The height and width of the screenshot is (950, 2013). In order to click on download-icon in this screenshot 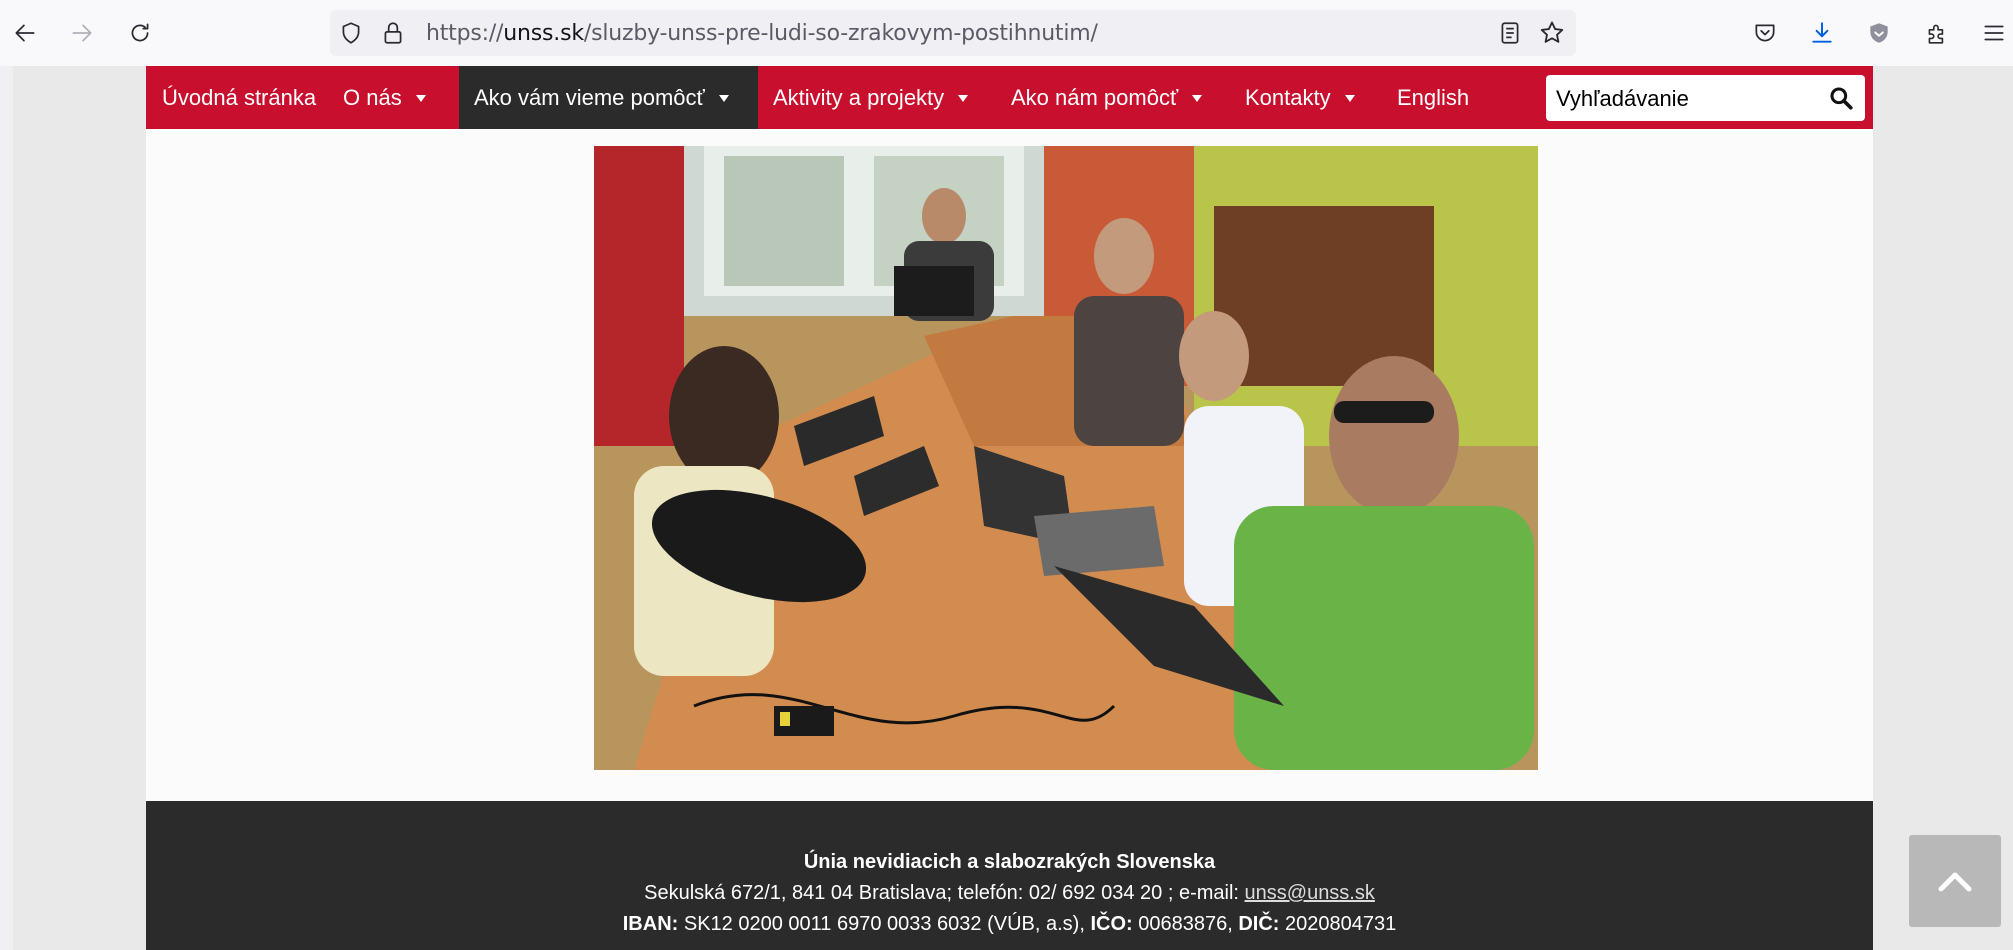, I will do `click(1822, 33)`.